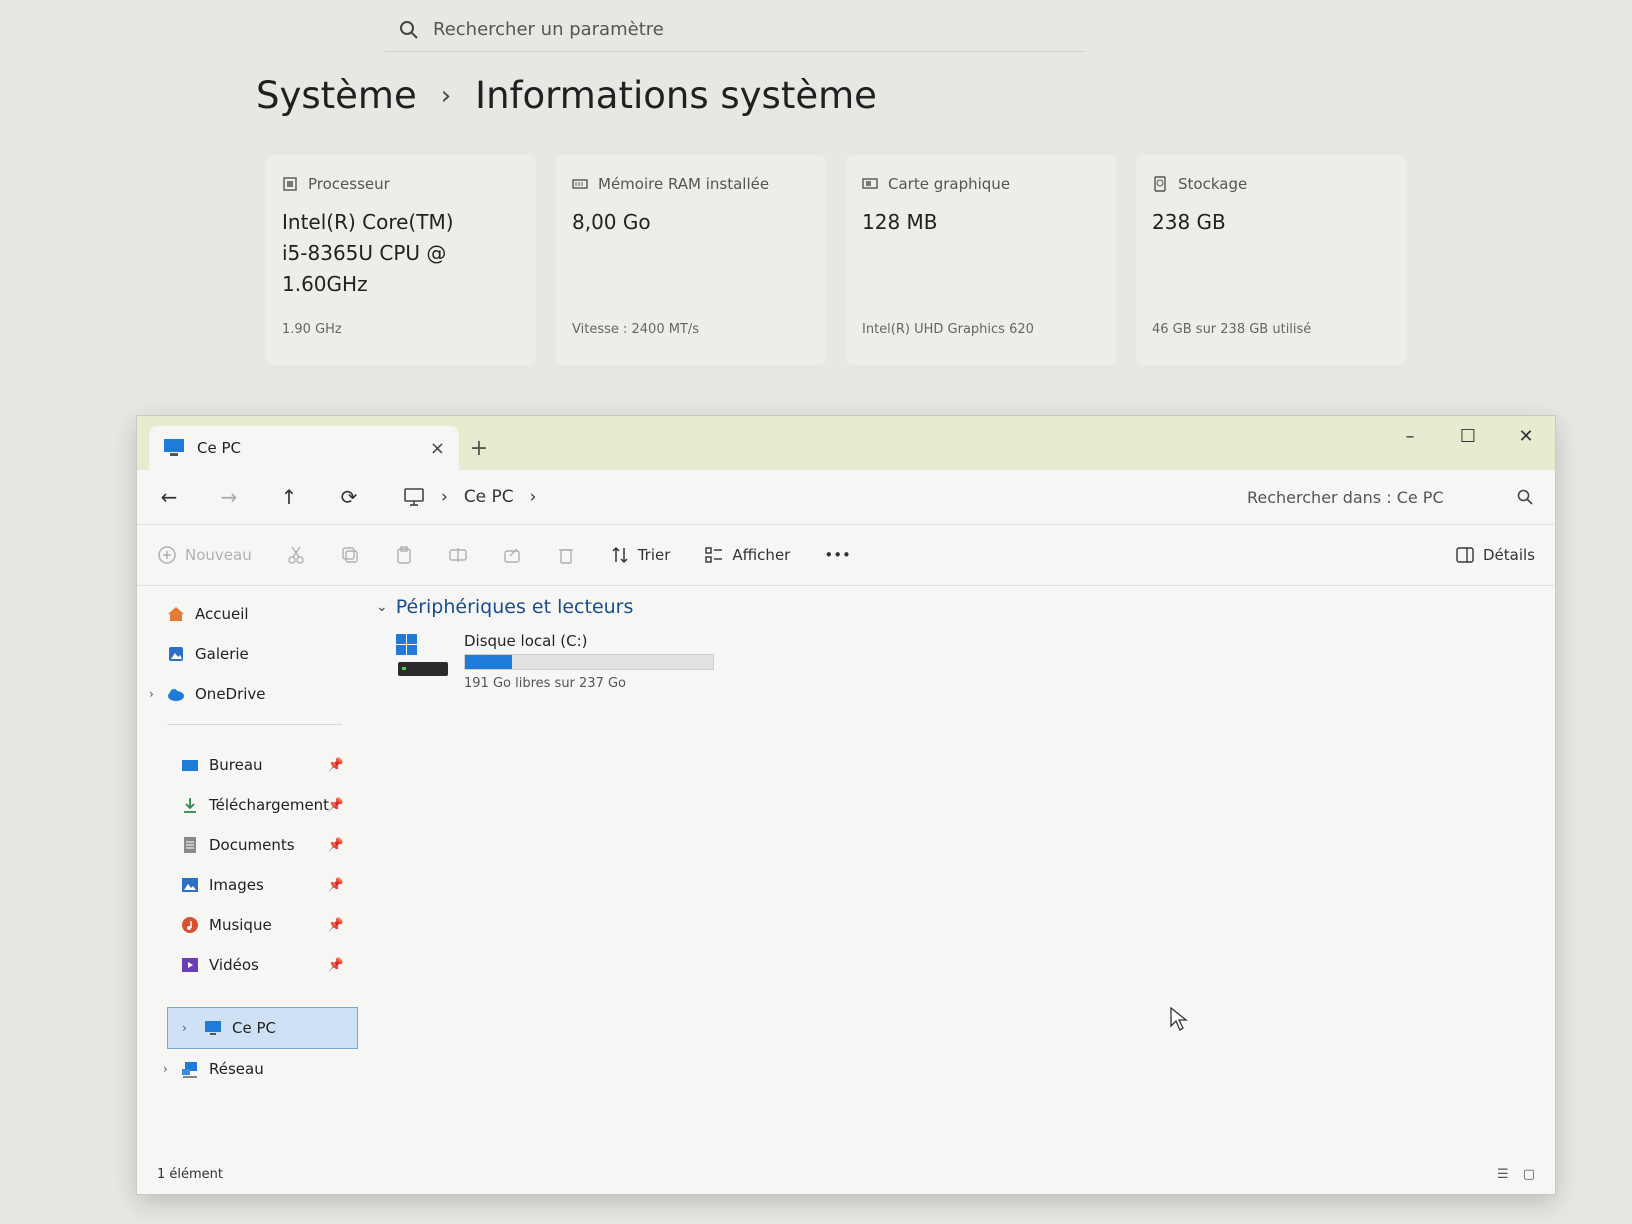 The image size is (1632, 1224). Describe the element at coordinates (1526, 436) in the screenshot. I see `close-window-button: ✕` at that location.